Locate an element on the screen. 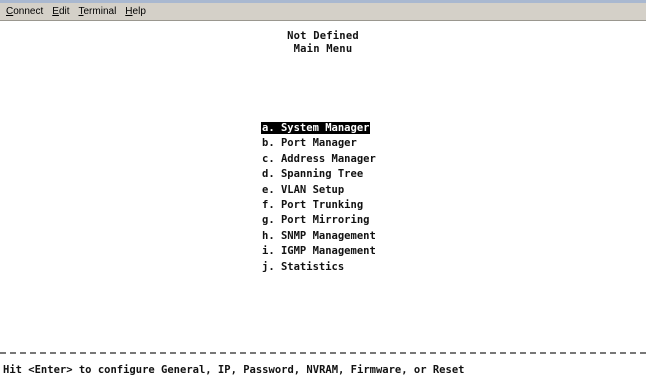 The height and width of the screenshot is (379, 646). menu-option-label: c. Address Manager is located at coordinates (319, 158).